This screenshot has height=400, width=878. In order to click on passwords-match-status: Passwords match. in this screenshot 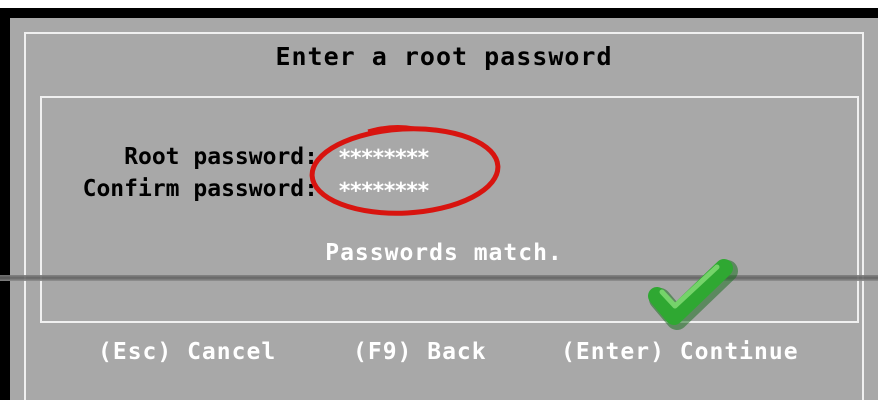, I will do `click(444, 253)`.